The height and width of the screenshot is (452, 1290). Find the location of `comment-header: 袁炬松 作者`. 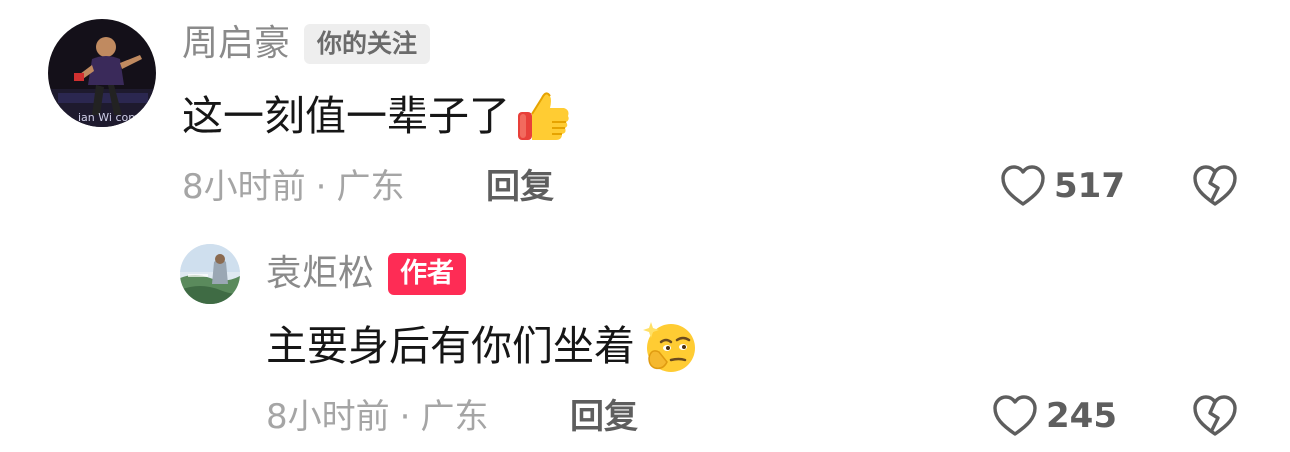

comment-header: 袁炬松 作者 is located at coordinates (366, 274).